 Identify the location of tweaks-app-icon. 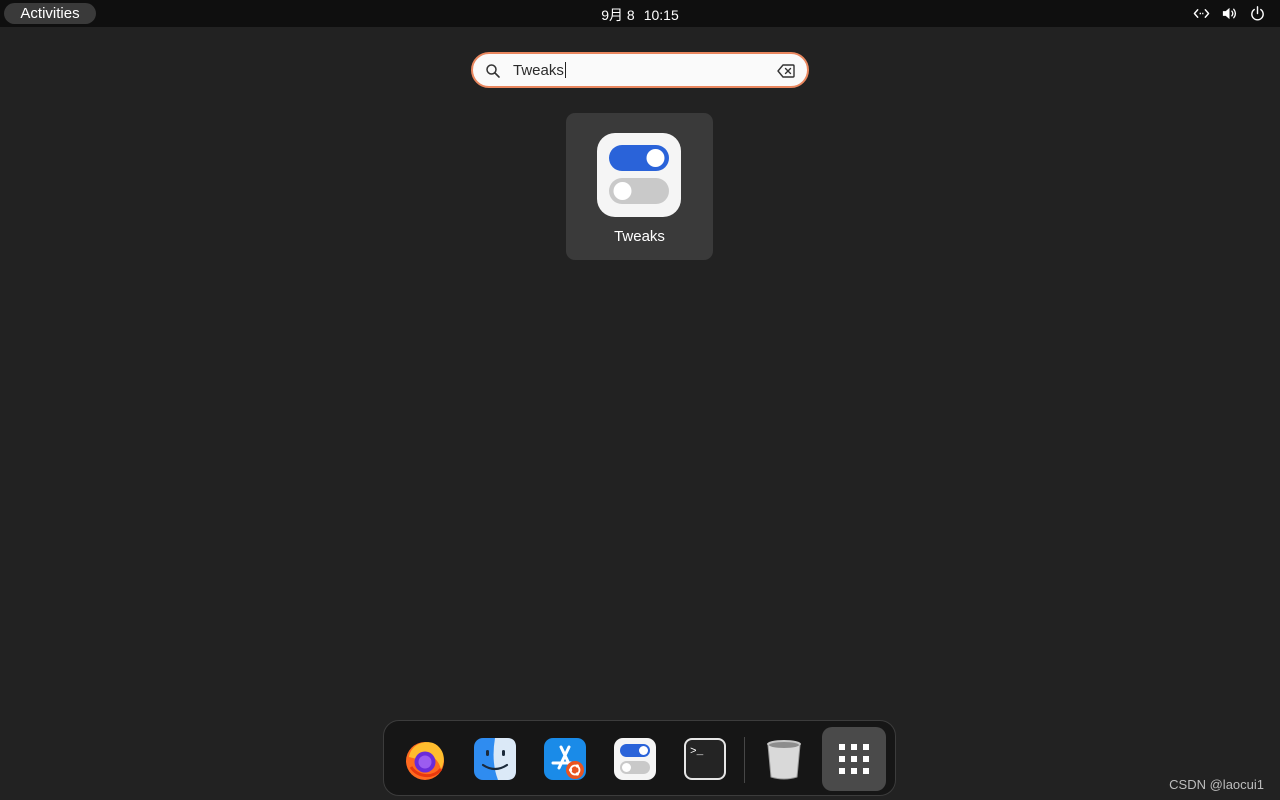
(639, 175).